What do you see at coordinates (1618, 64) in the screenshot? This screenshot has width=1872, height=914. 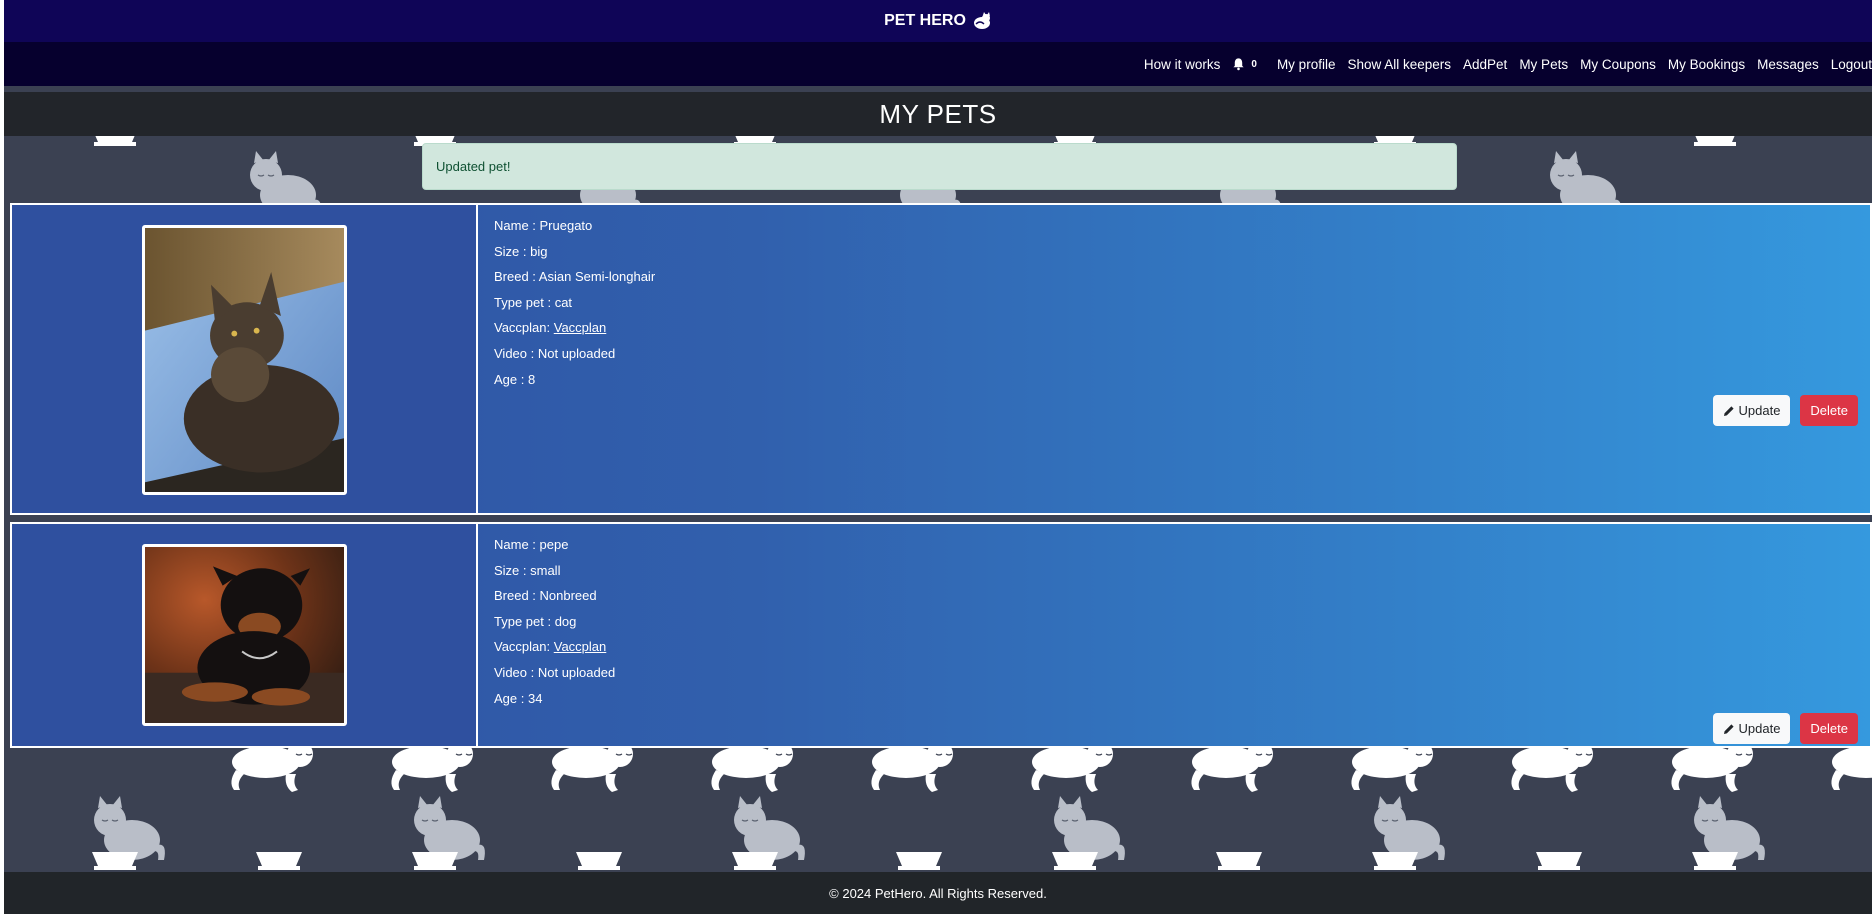 I see `nav-my-coupons: My Coupons` at bounding box center [1618, 64].